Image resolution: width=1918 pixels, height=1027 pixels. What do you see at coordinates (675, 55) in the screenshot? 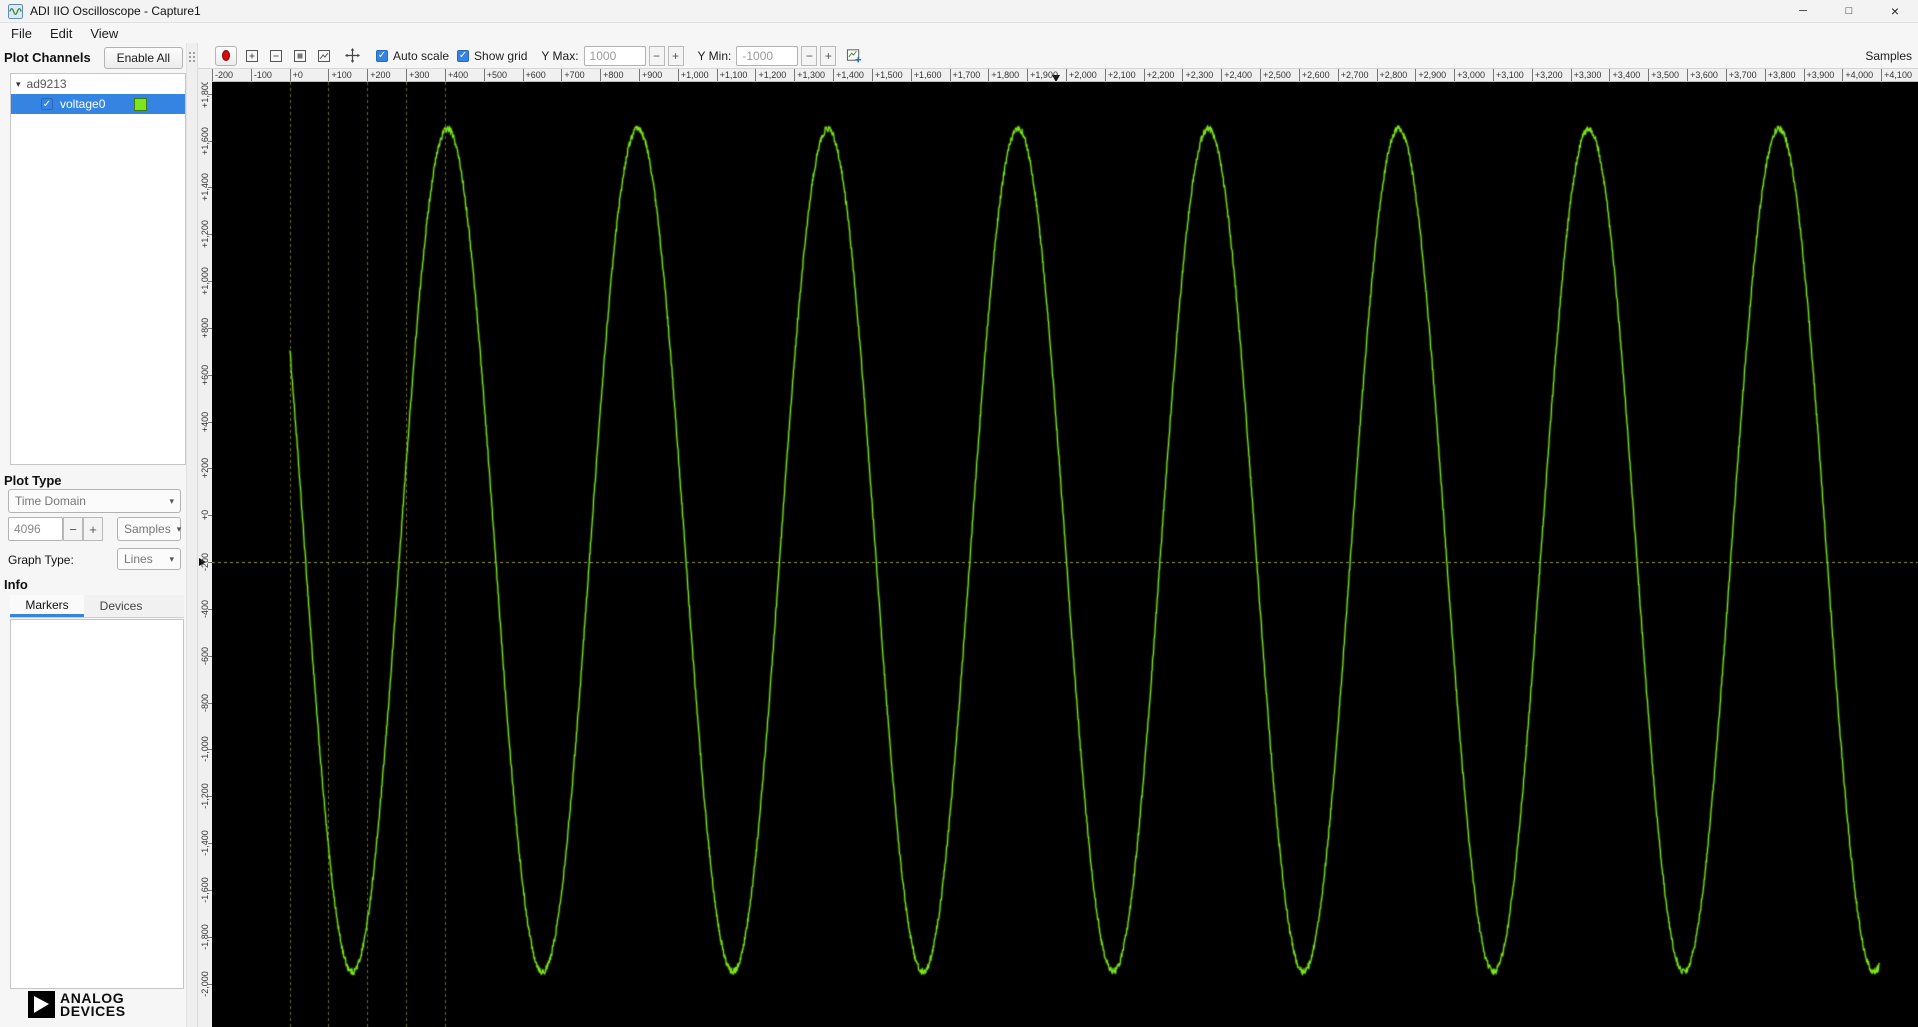
I see `ymax-increment: +` at bounding box center [675, 55].